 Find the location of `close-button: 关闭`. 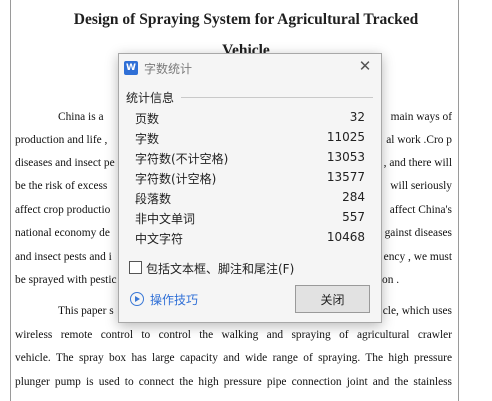

close-button: 关闭 is located at coordinates (332, 299).